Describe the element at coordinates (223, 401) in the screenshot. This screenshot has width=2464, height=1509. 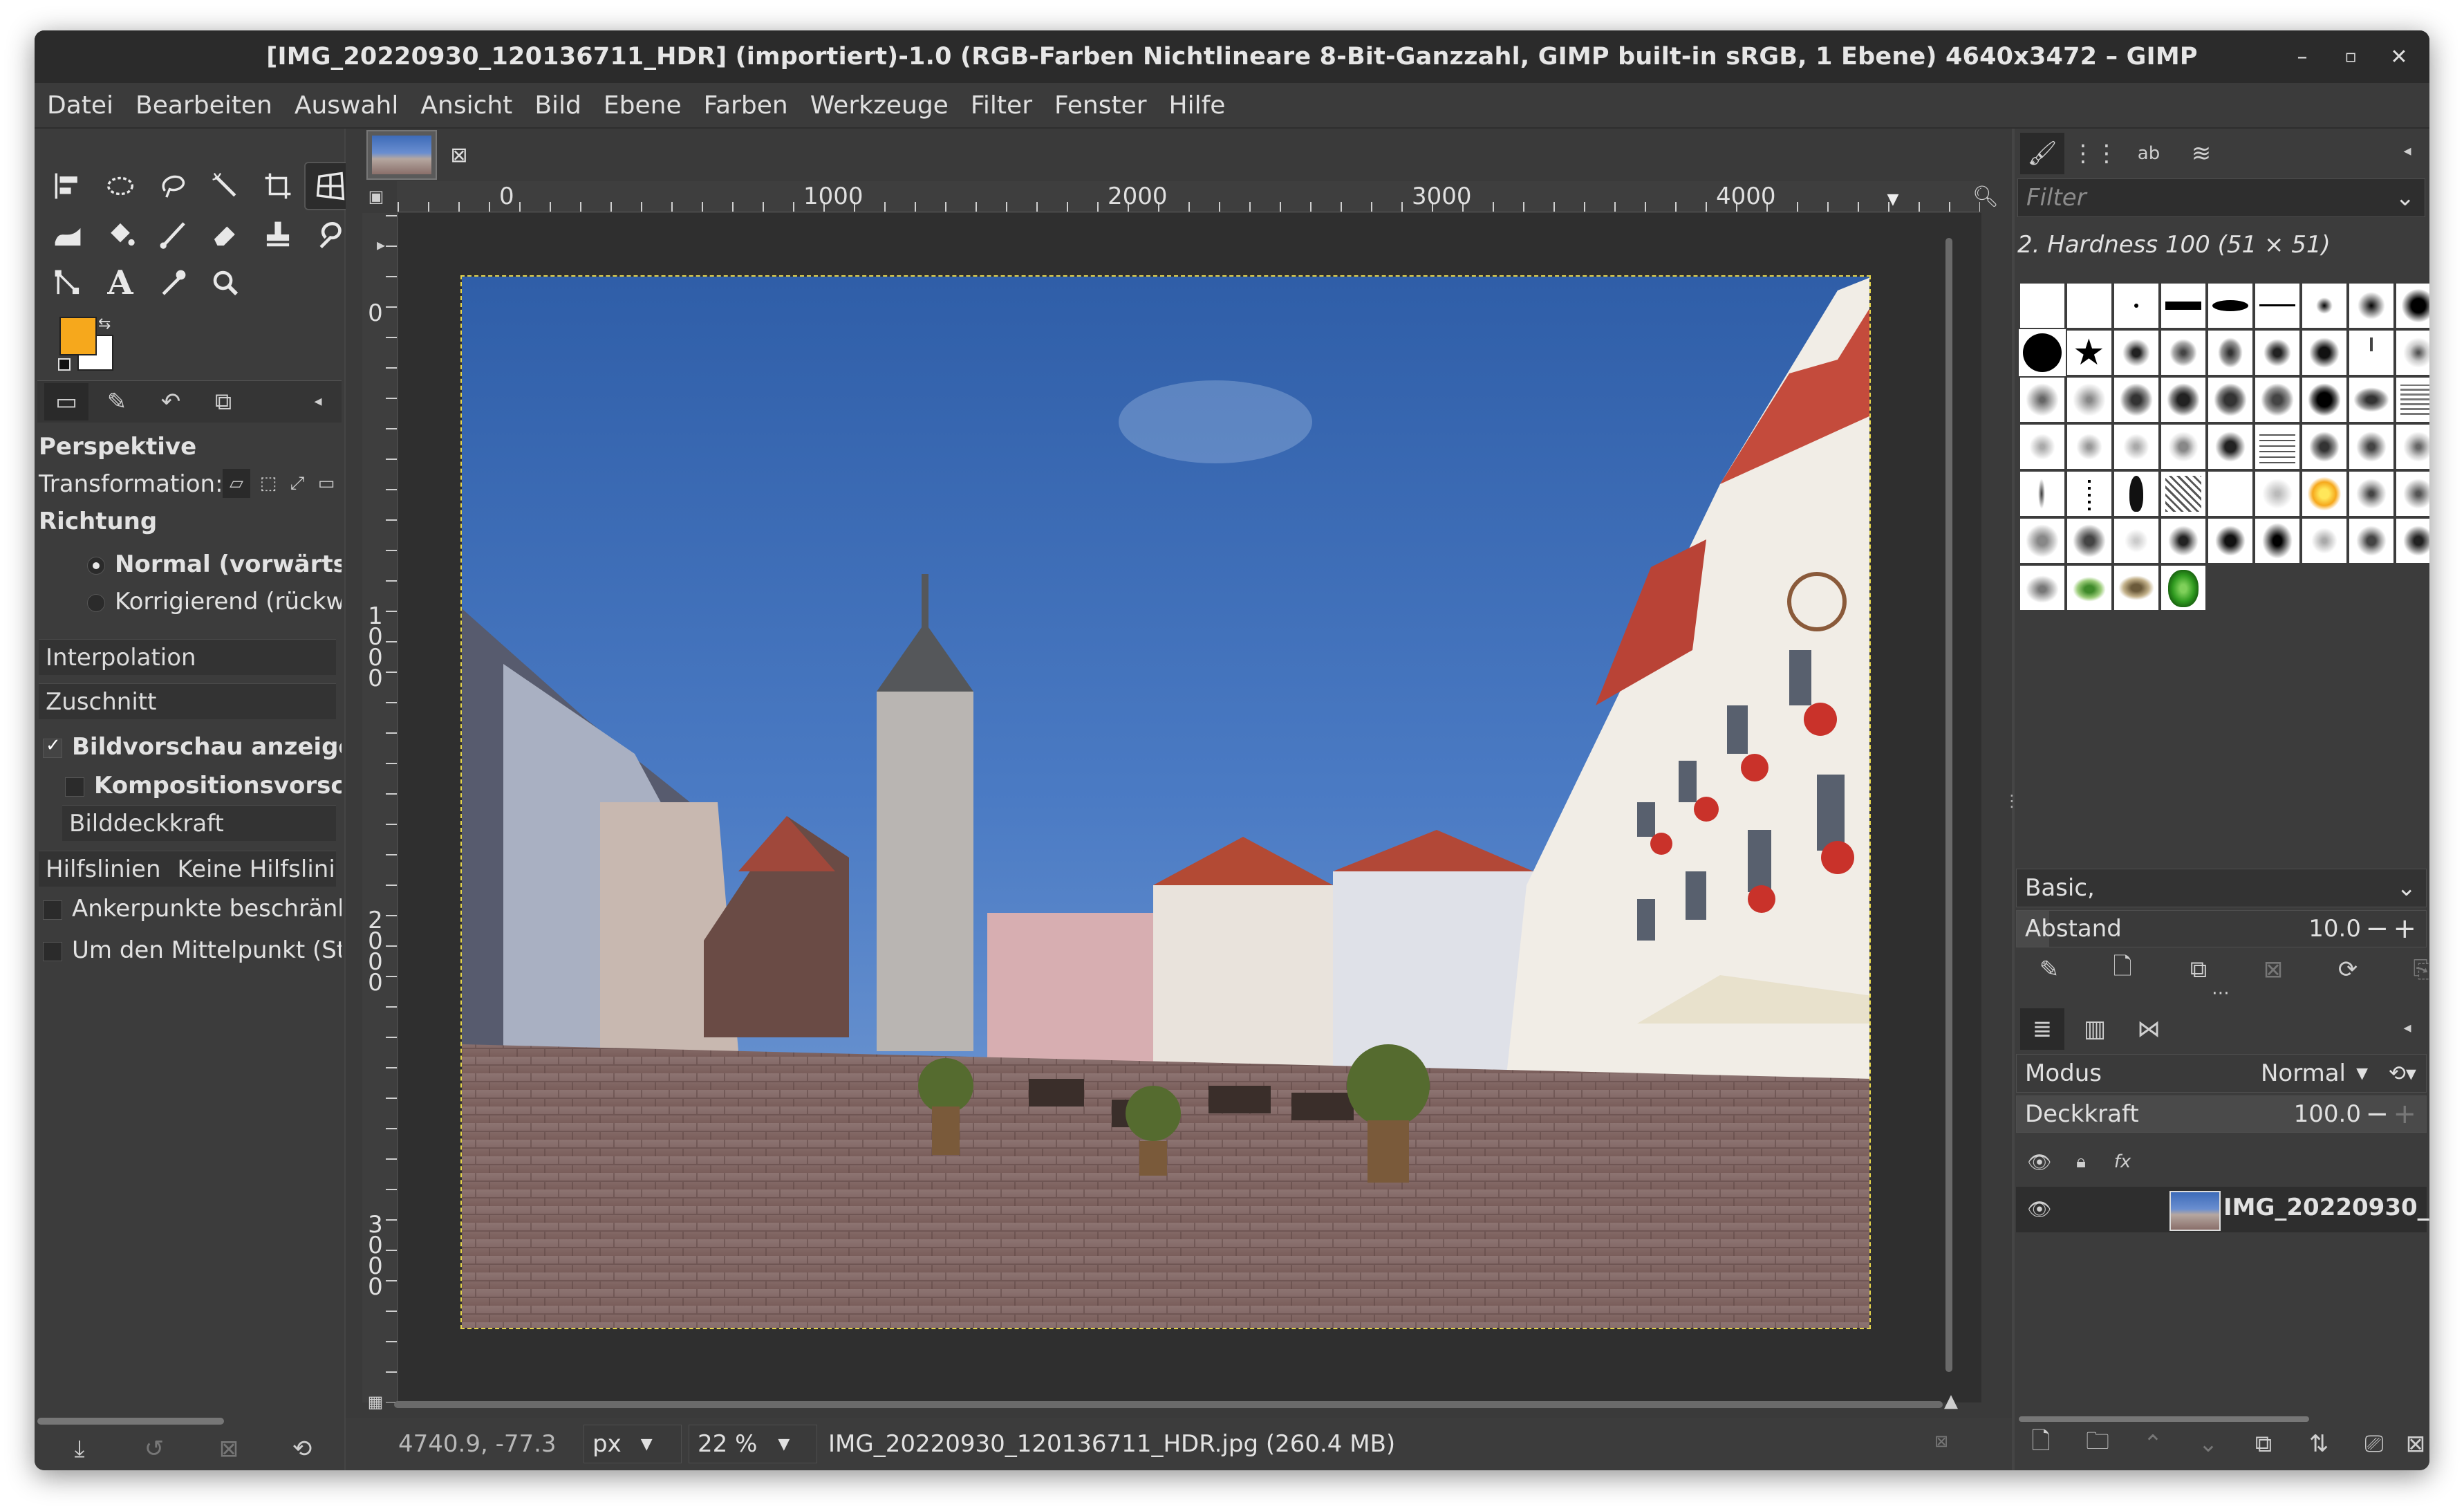
I see `images-tab-icon: ⧉` at that location.